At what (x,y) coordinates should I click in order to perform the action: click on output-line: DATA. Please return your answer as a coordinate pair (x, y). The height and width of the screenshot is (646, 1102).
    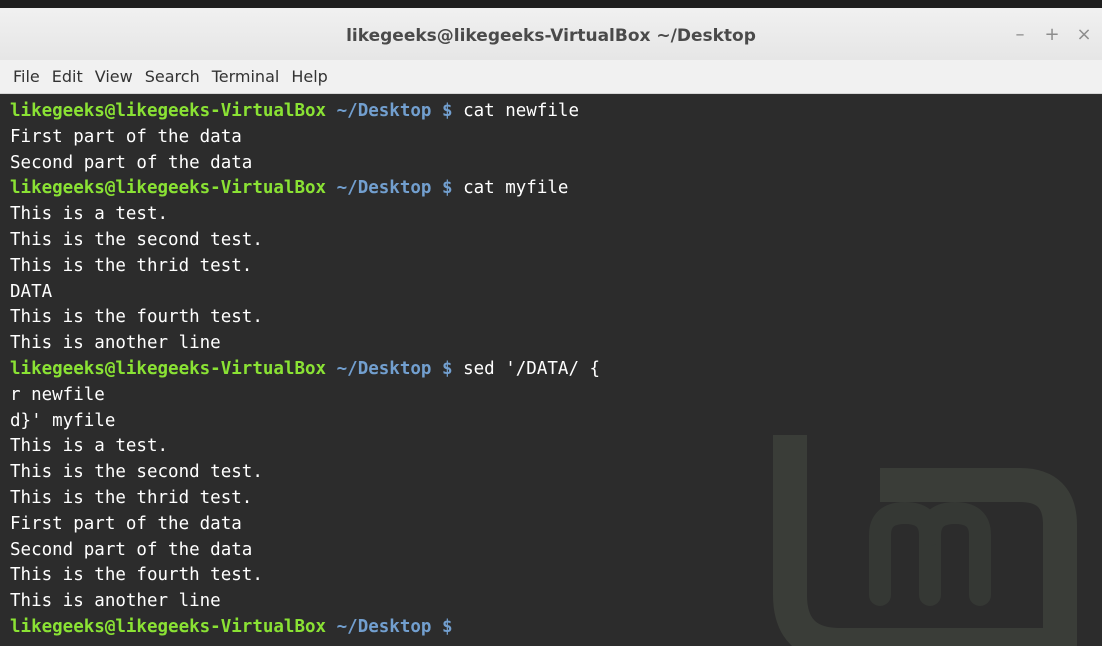
    Looking at the image, I should click on (305, 293).